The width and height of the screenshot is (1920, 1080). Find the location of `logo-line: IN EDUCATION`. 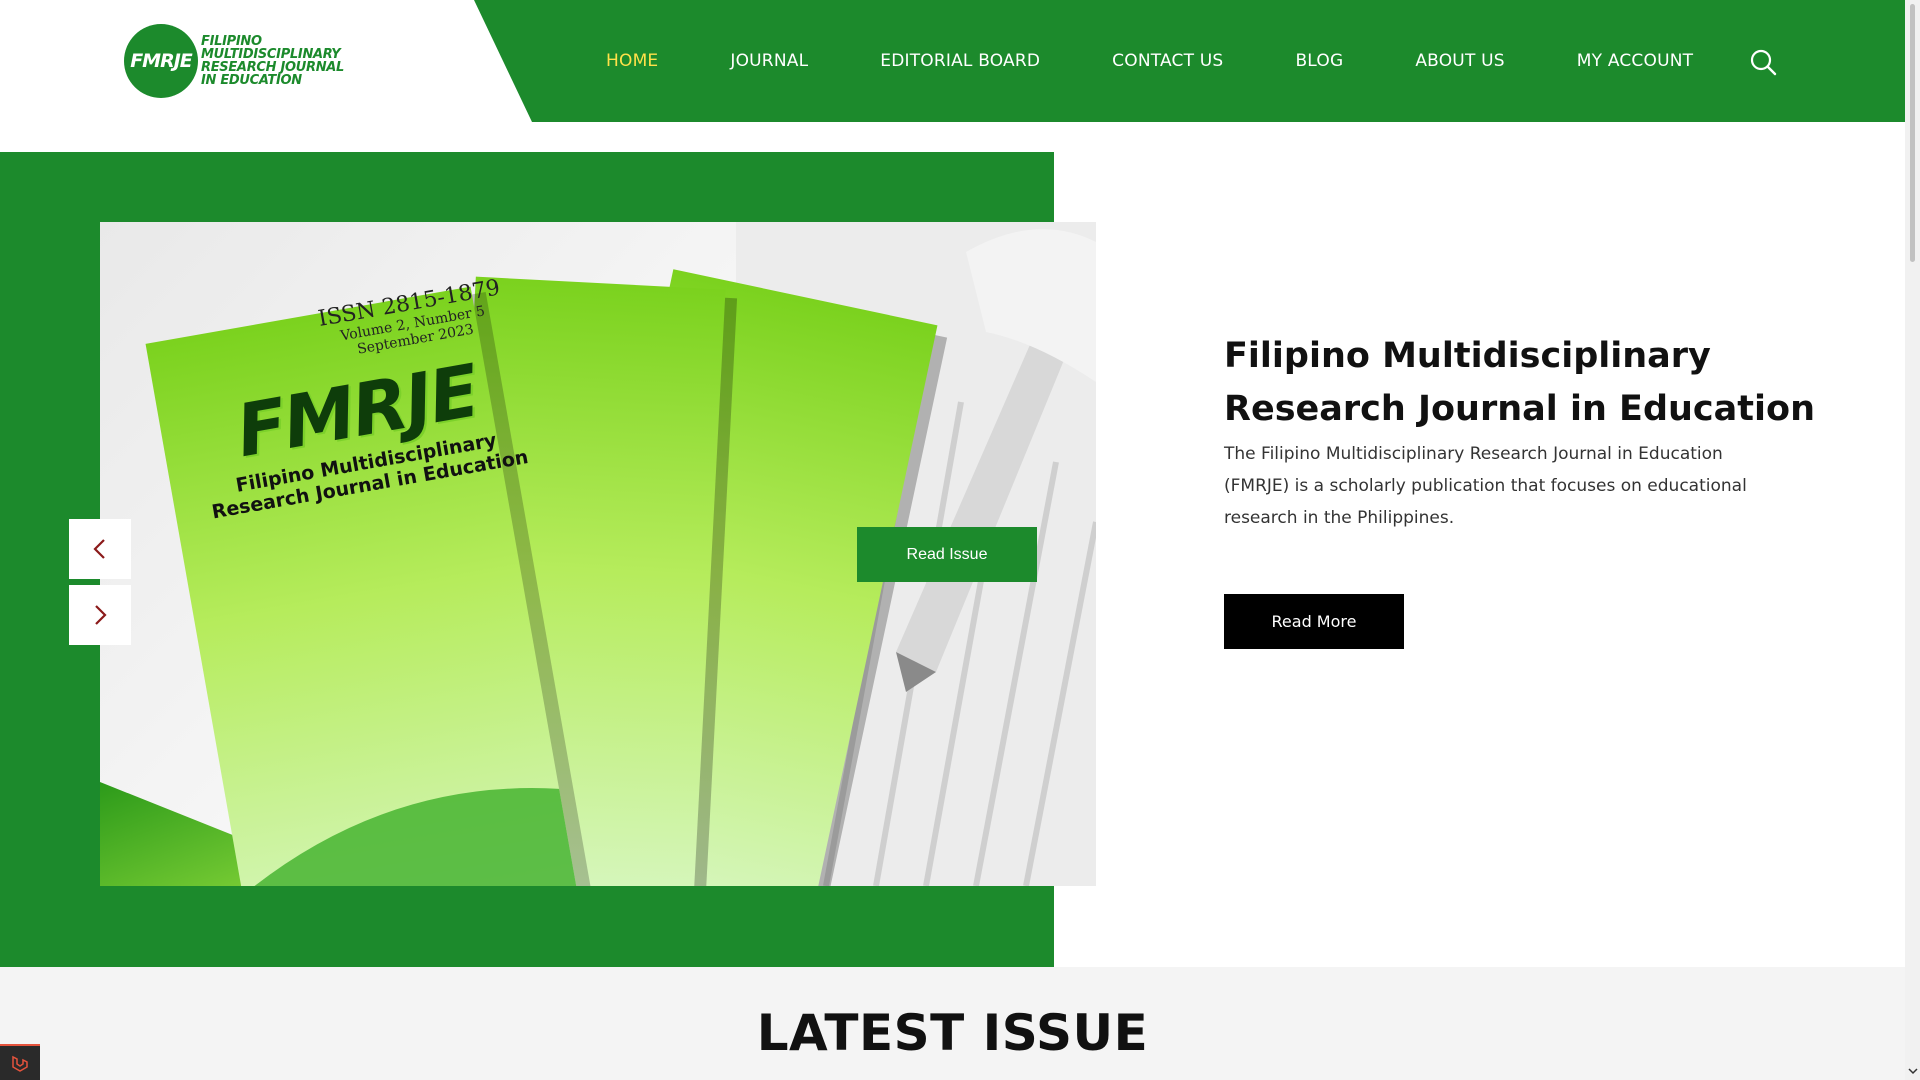

logo-line: IN EDUCATION is located at coordinates (251, 80).